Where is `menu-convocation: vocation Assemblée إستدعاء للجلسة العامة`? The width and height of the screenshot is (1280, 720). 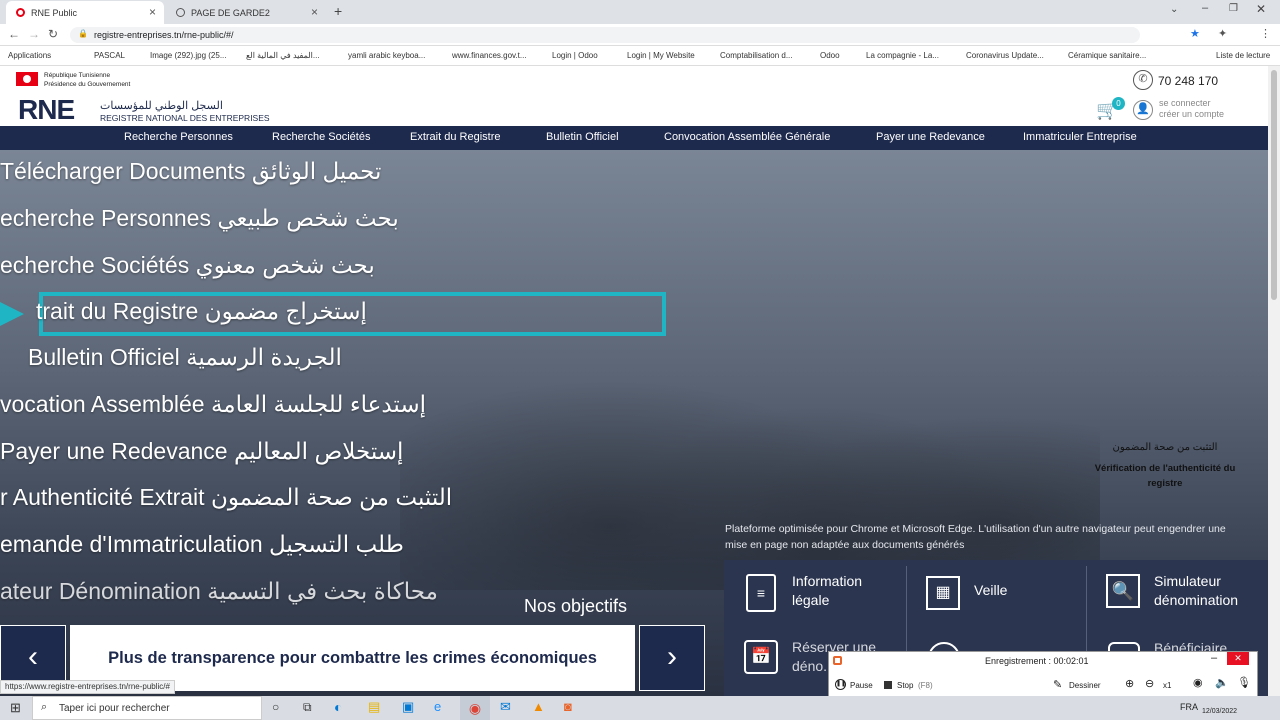
menu-convocation: vocation Assemblée إستدعاء للجلسة العامة is located at coordinates (213, 404).